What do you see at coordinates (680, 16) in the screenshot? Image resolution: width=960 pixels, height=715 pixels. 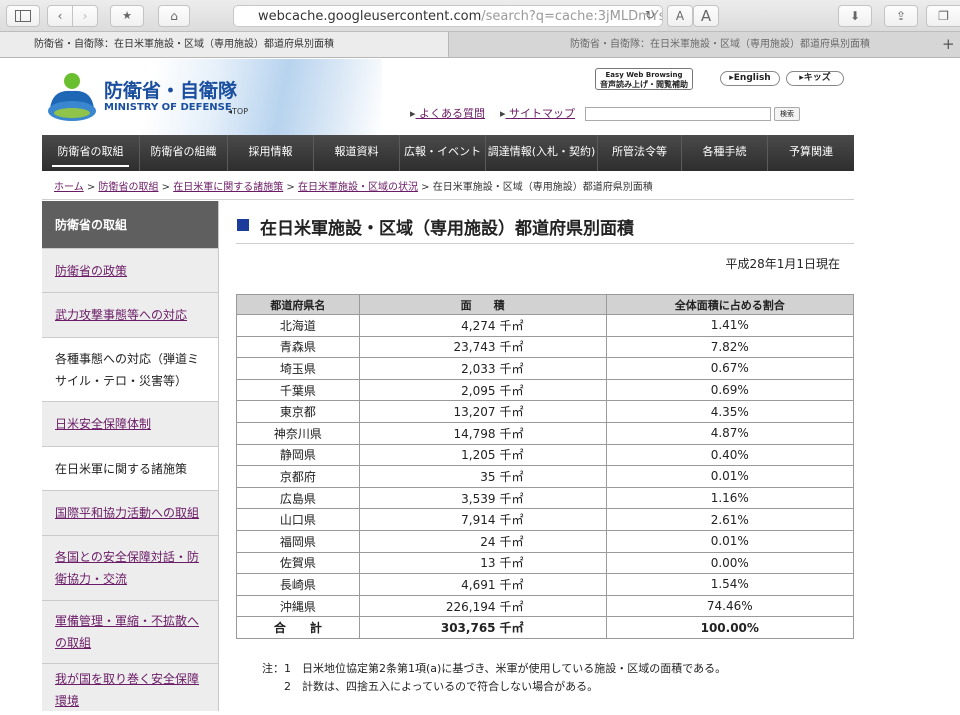 I see `font-smaller-button: A` at bounding box center [680, 16].